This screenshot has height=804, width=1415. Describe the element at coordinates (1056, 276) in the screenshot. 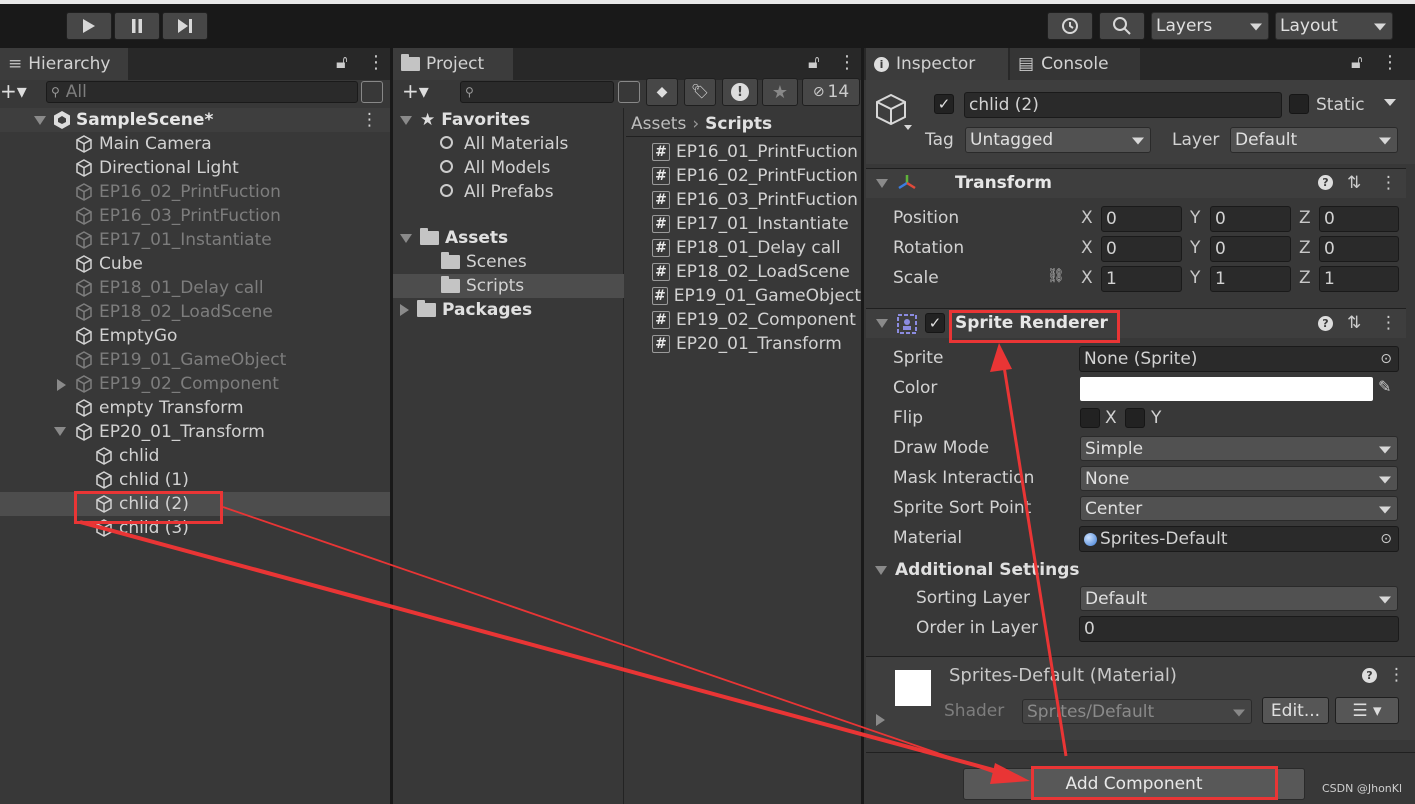

I see `constrain-proportions-icon: ⛓︎` at that location.